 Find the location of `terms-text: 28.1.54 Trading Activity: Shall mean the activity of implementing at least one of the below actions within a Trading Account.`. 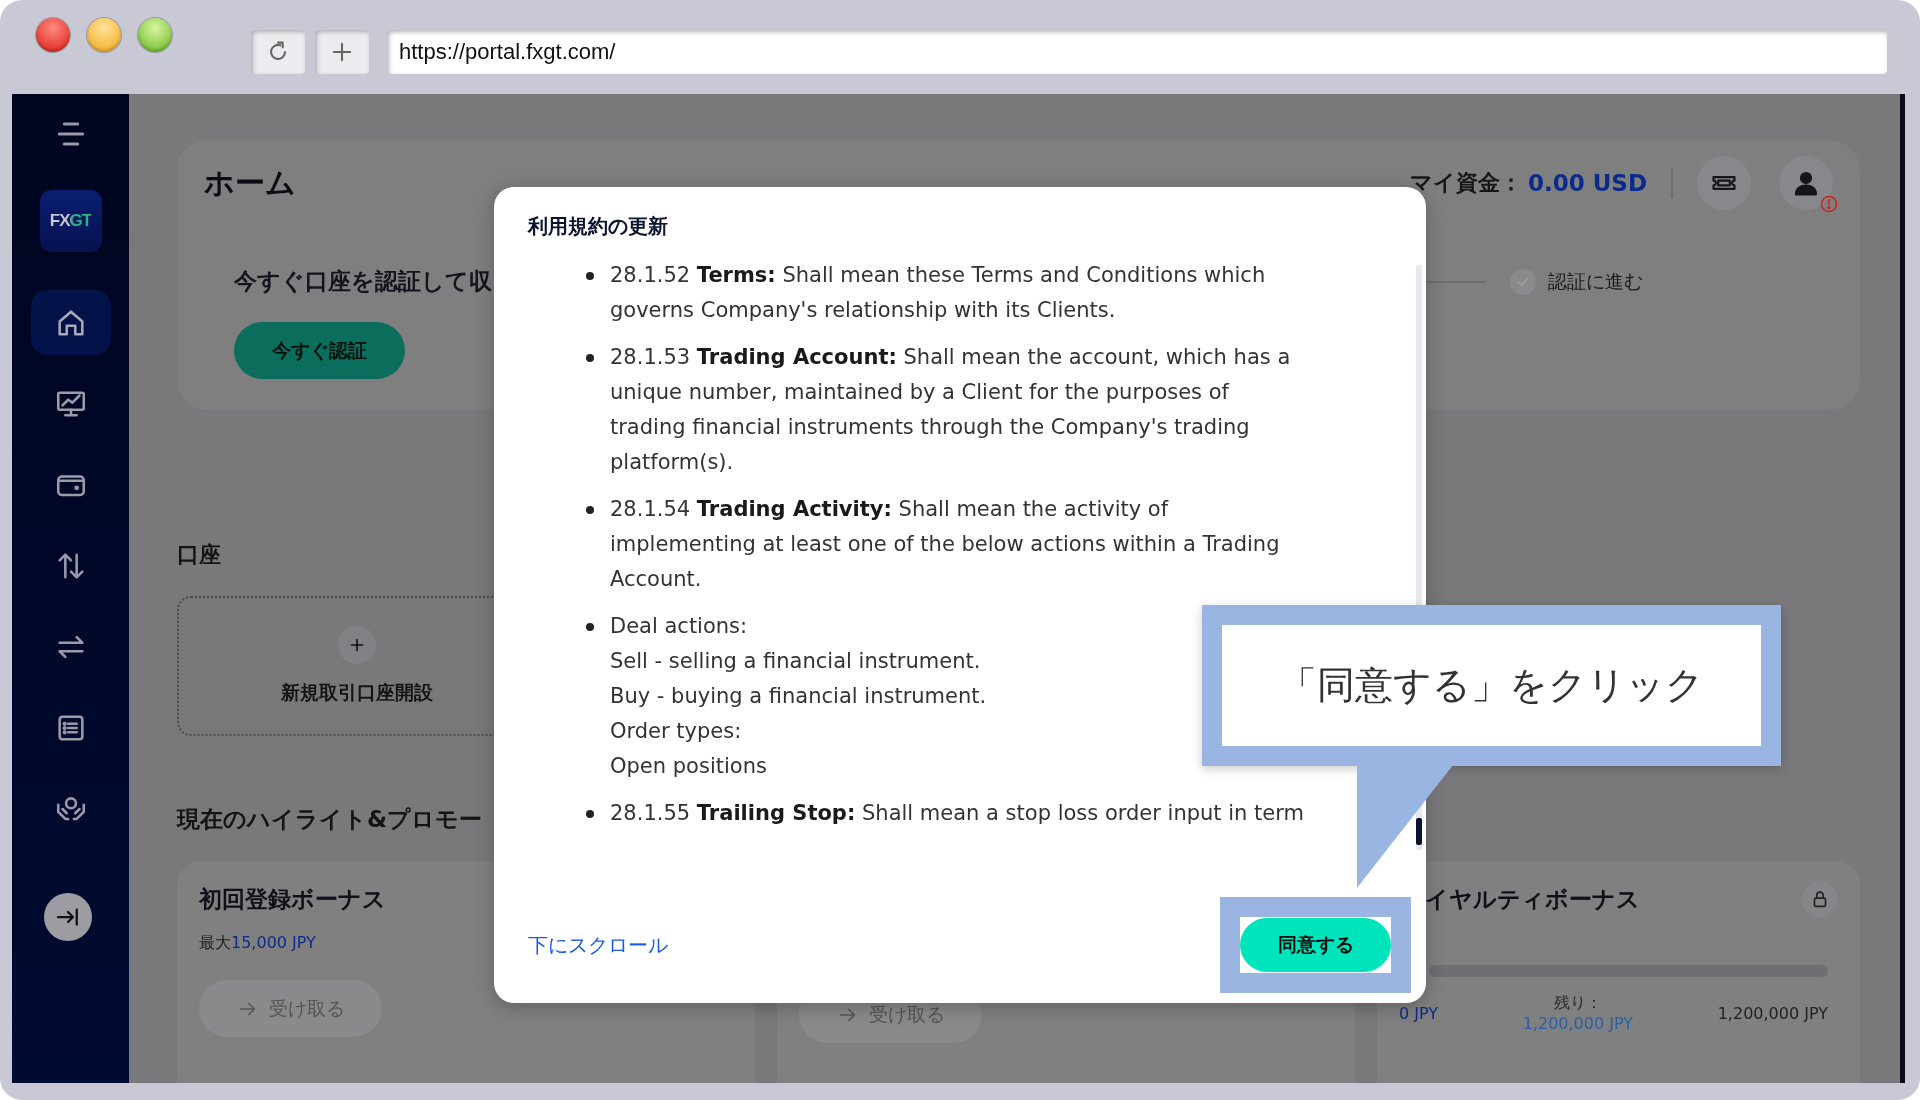

terms-text: 28.1.54 Trading Activity: Shall mean the activity of implementing at least one of the below actions within a Trading Account. is located at coordinates (945, 544).